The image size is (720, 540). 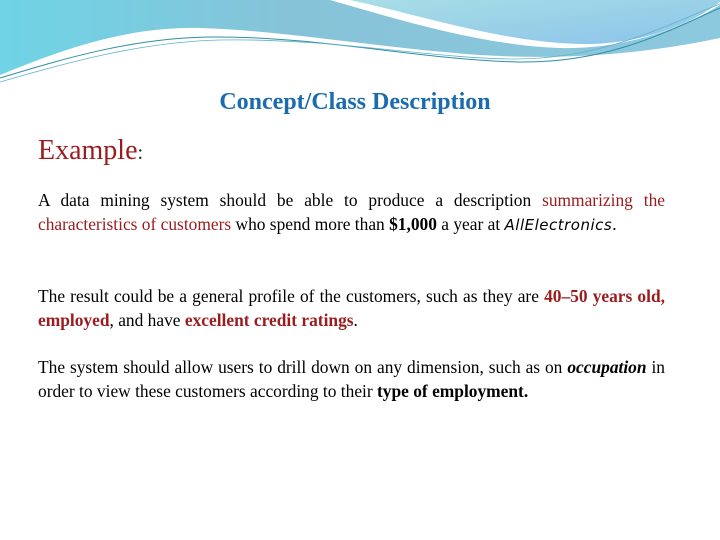 I want to click on occupation-term: occupation, so click(x=607, y=367).